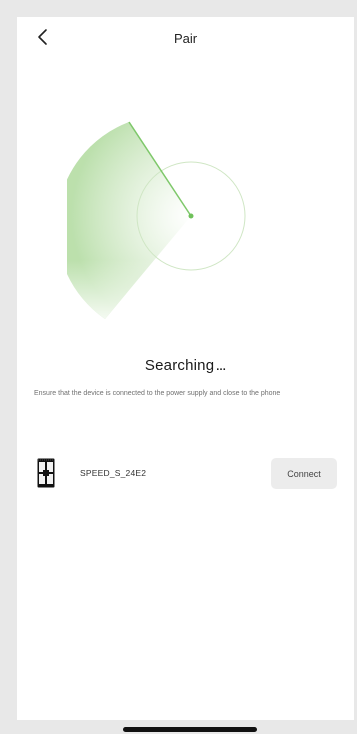 This screenshot has height=734, width=357. I want to click on radar-graphic, so click(151, 220).